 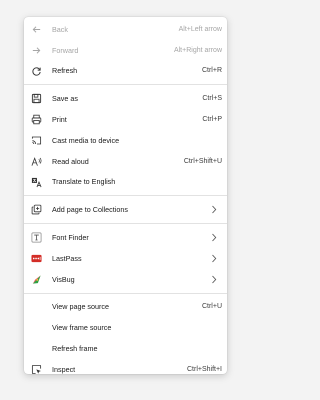 I want to click on read-aloud-icon, so click(x=36, y=161).